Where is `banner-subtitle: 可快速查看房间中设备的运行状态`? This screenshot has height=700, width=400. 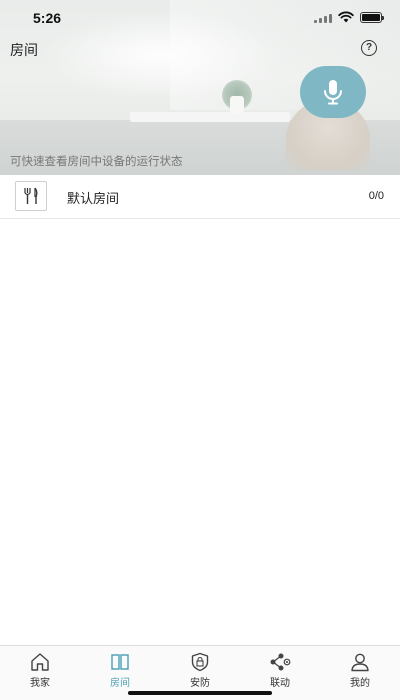 banner-subtitle: 可快速查看房间中设备的运行状态 is located at coordinates (96, 161).